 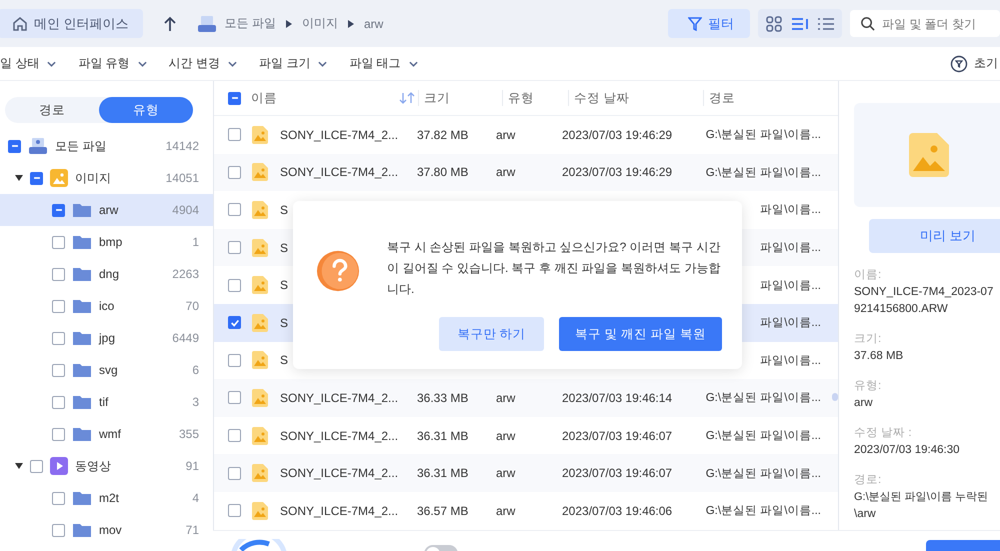 What do you see at coordinates (109, 370) in the screenshot?
I see `tree-label: svg` at bounding box center [109, 370].